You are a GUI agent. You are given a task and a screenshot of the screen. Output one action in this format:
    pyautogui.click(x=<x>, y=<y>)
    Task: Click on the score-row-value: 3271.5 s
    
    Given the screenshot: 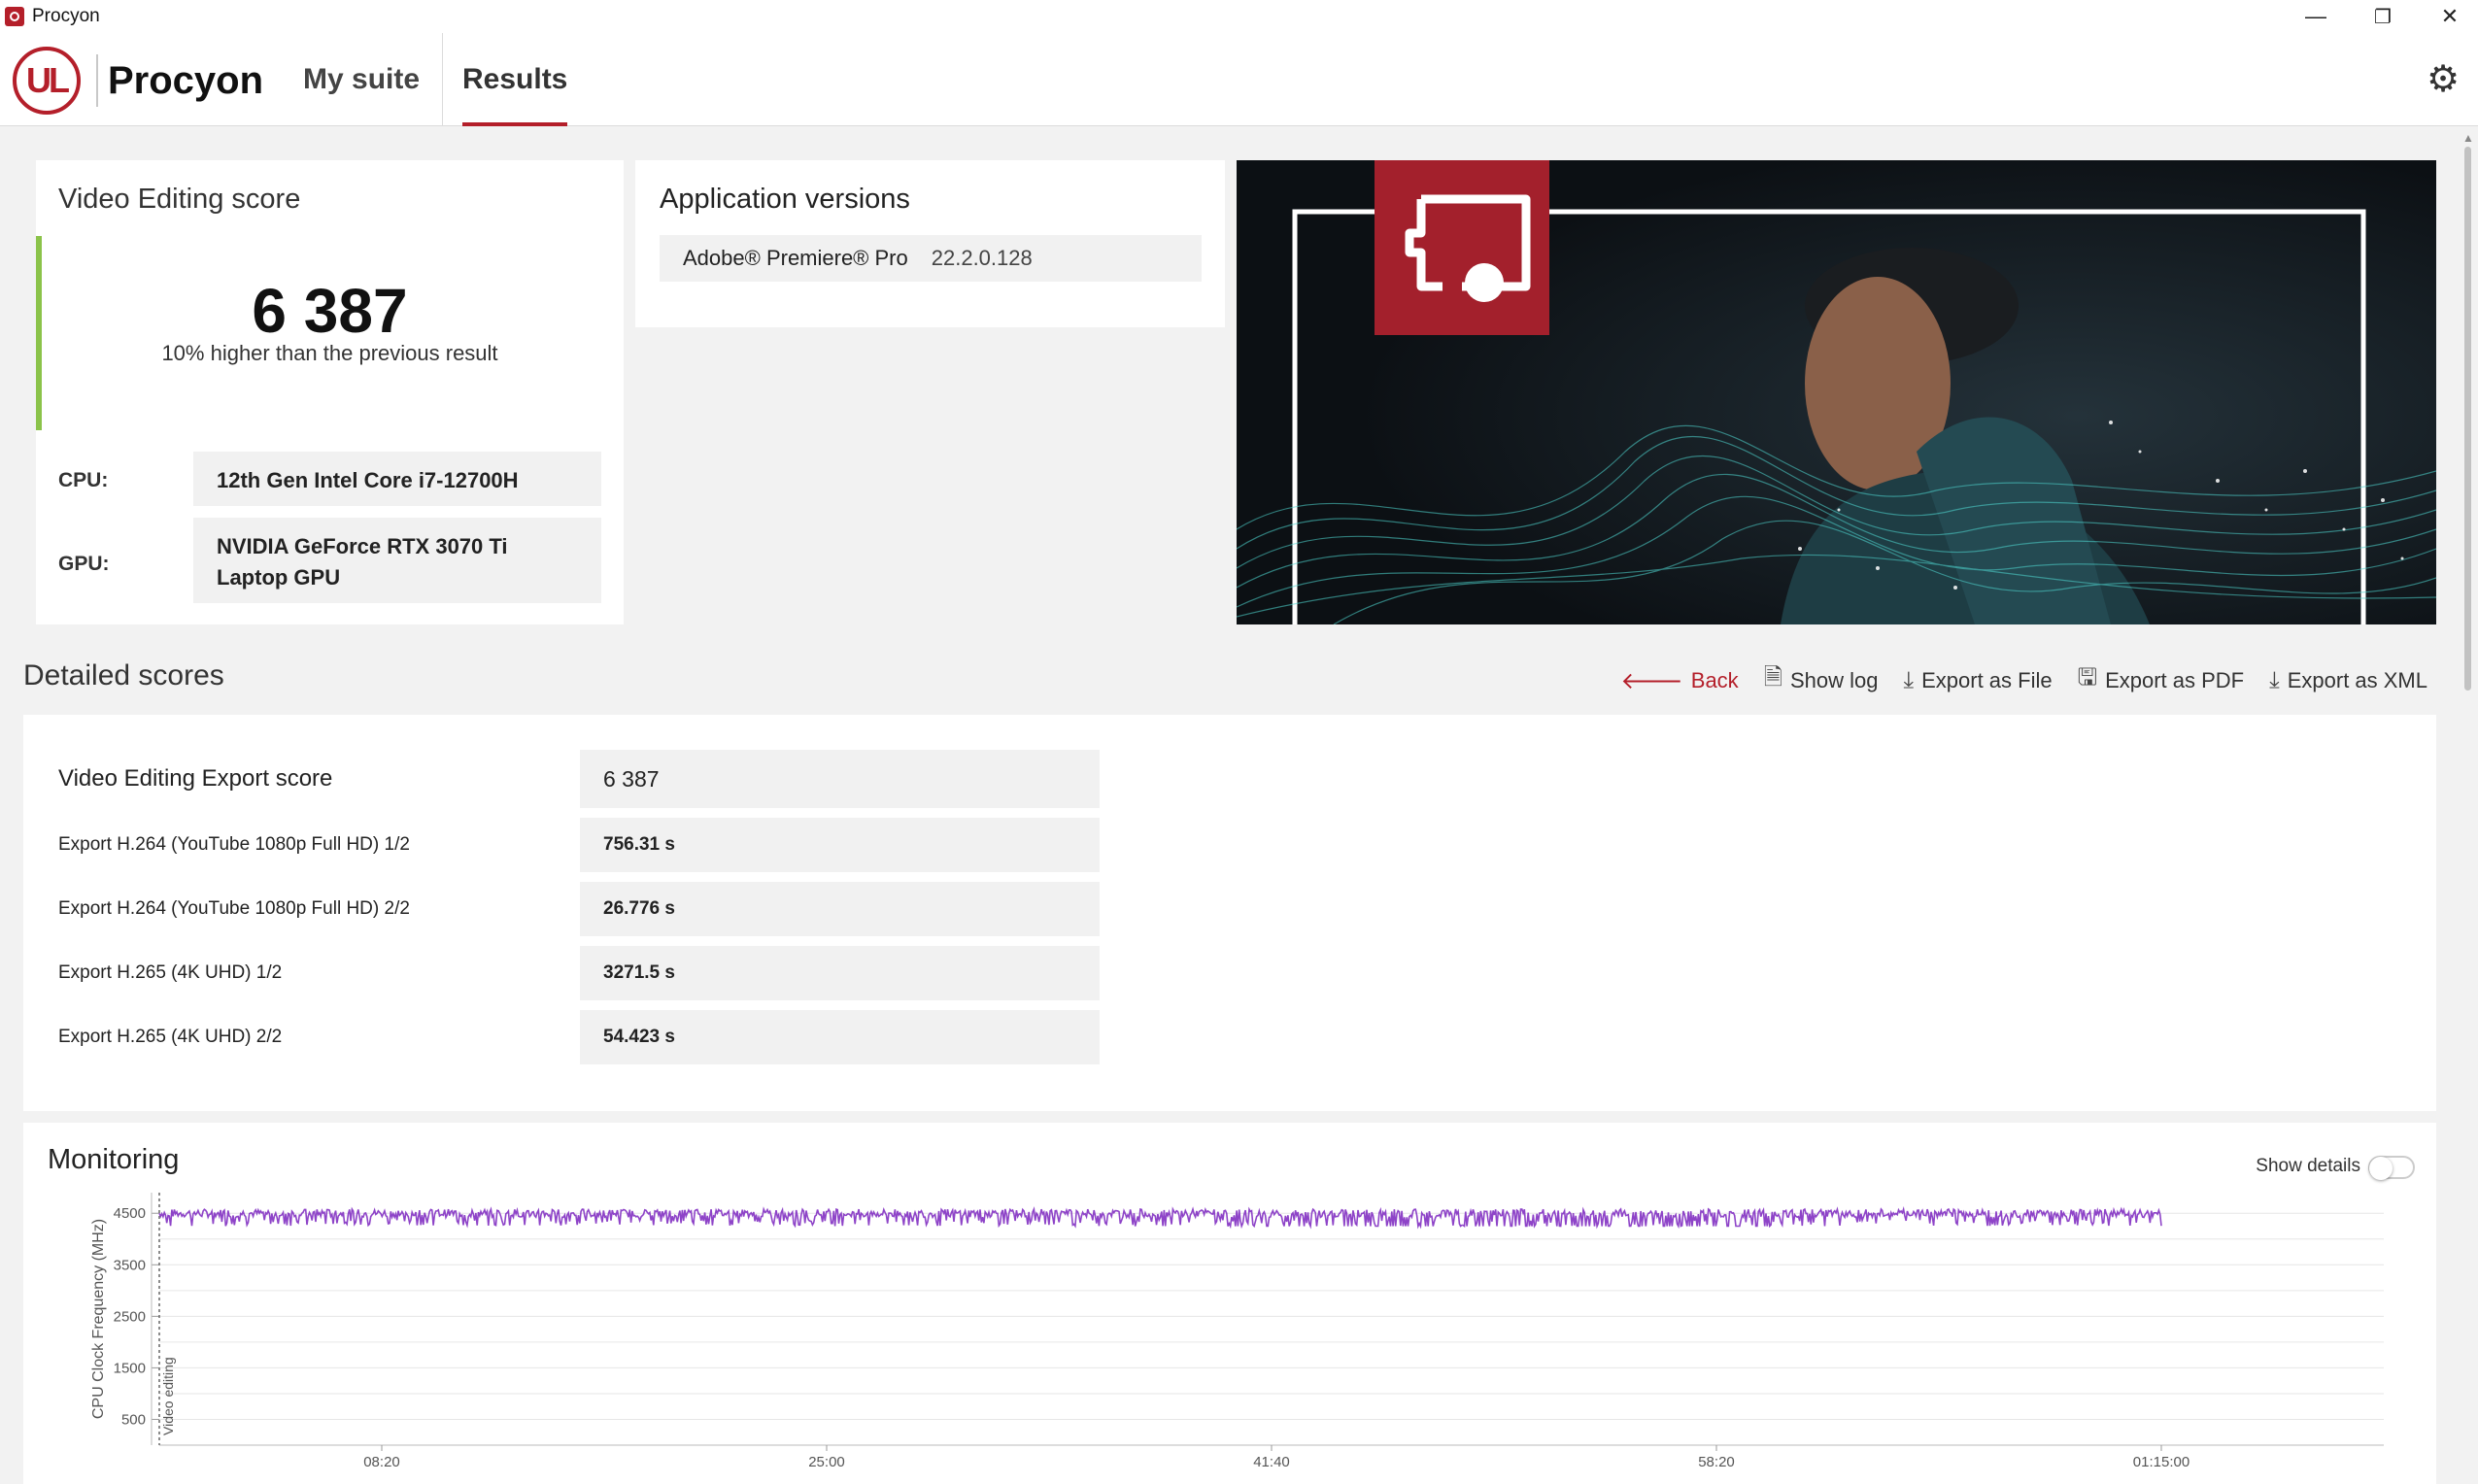 What is the action you would take?
    pyautogui.click(x=840, y=973)
    